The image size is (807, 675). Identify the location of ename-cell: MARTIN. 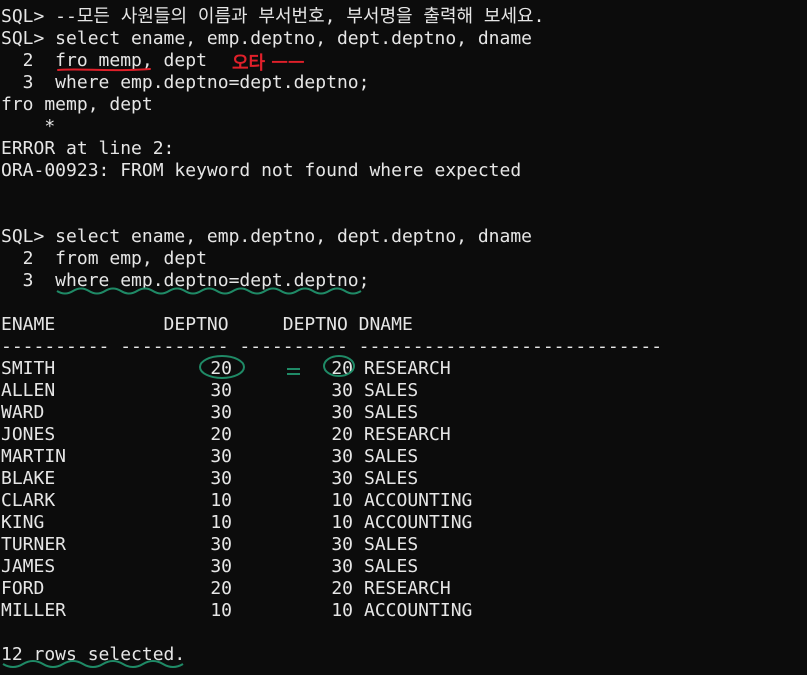
(34, 456).